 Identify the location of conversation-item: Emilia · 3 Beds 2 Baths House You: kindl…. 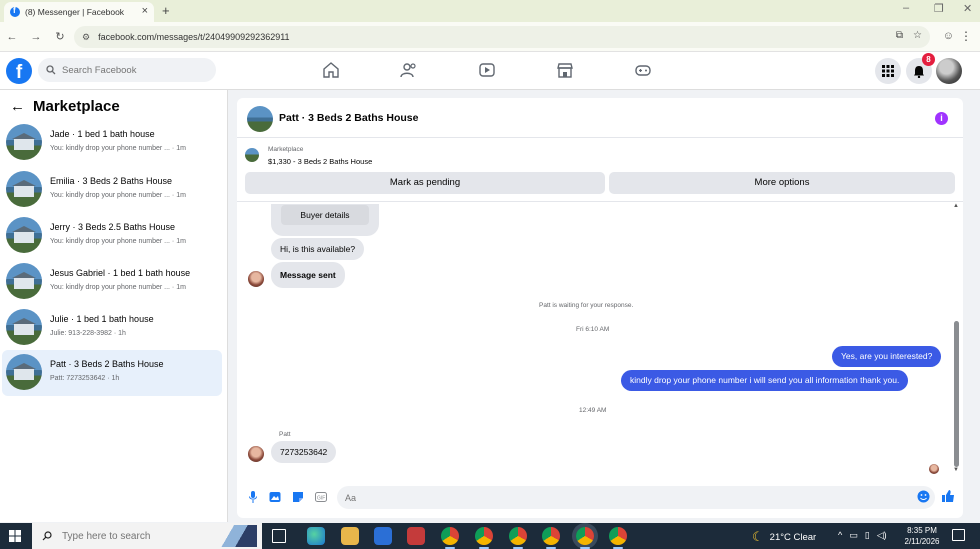
(112, 190).